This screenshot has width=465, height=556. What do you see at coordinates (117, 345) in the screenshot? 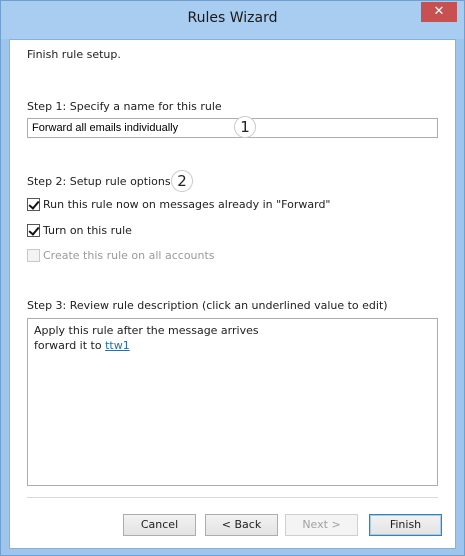
I see `forward-recipient-link: ttw1` at bounding box center [117, 345].